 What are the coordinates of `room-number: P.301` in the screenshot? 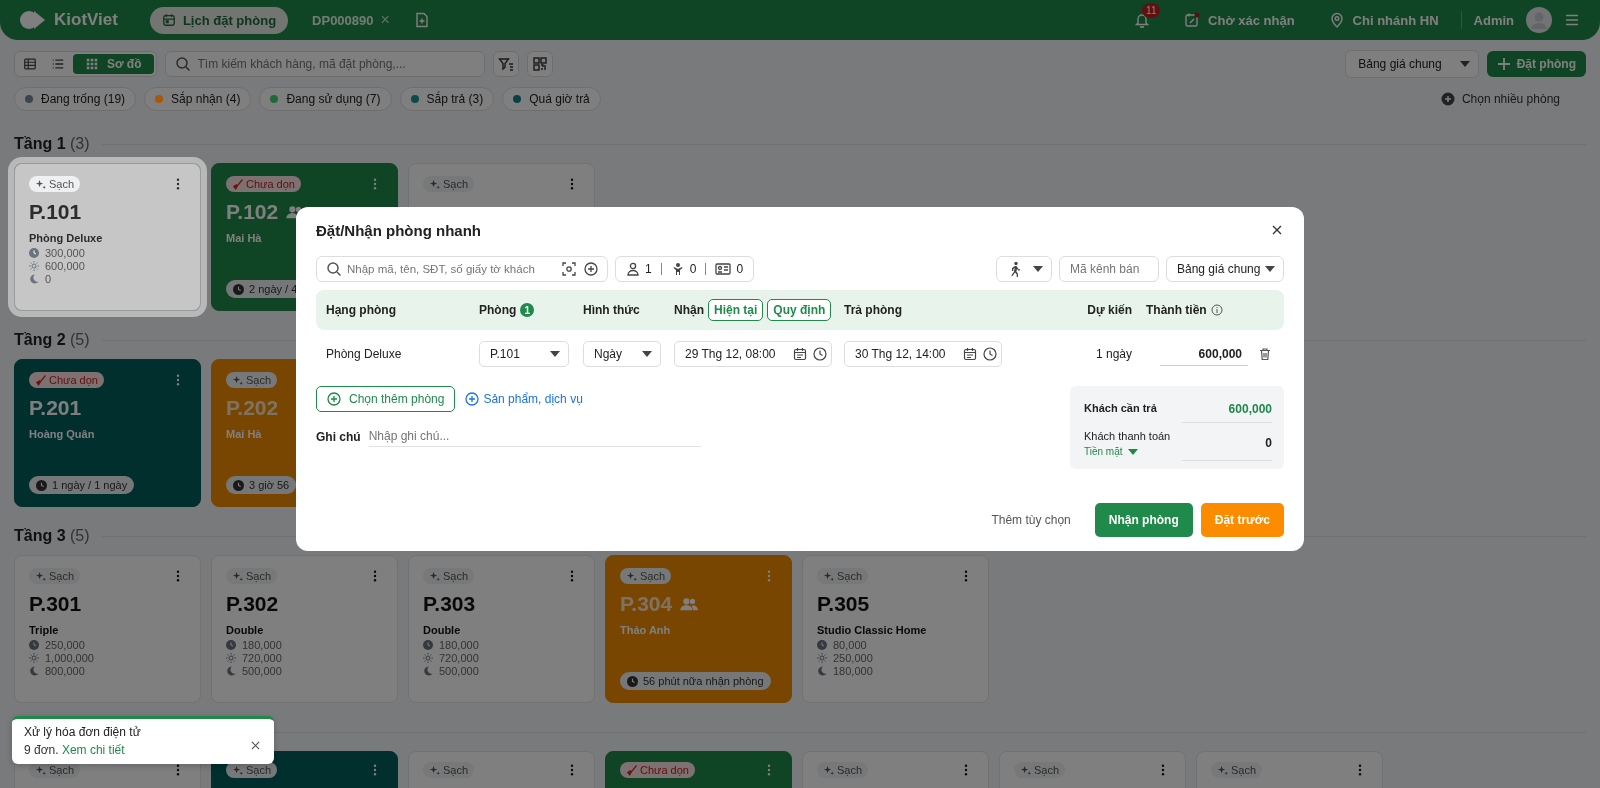 It's located at (55, 604).